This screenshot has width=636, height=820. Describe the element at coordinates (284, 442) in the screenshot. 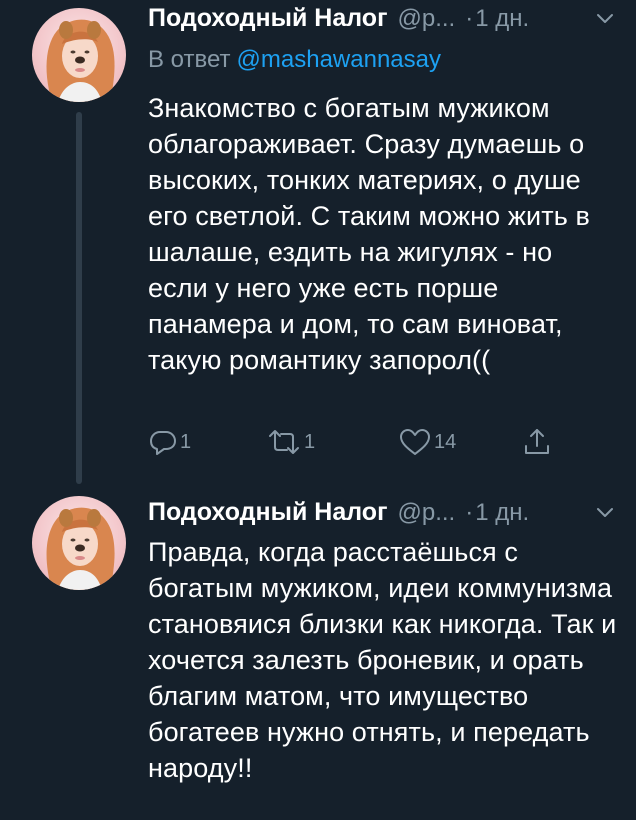

I see `retweet-icon` at that location.